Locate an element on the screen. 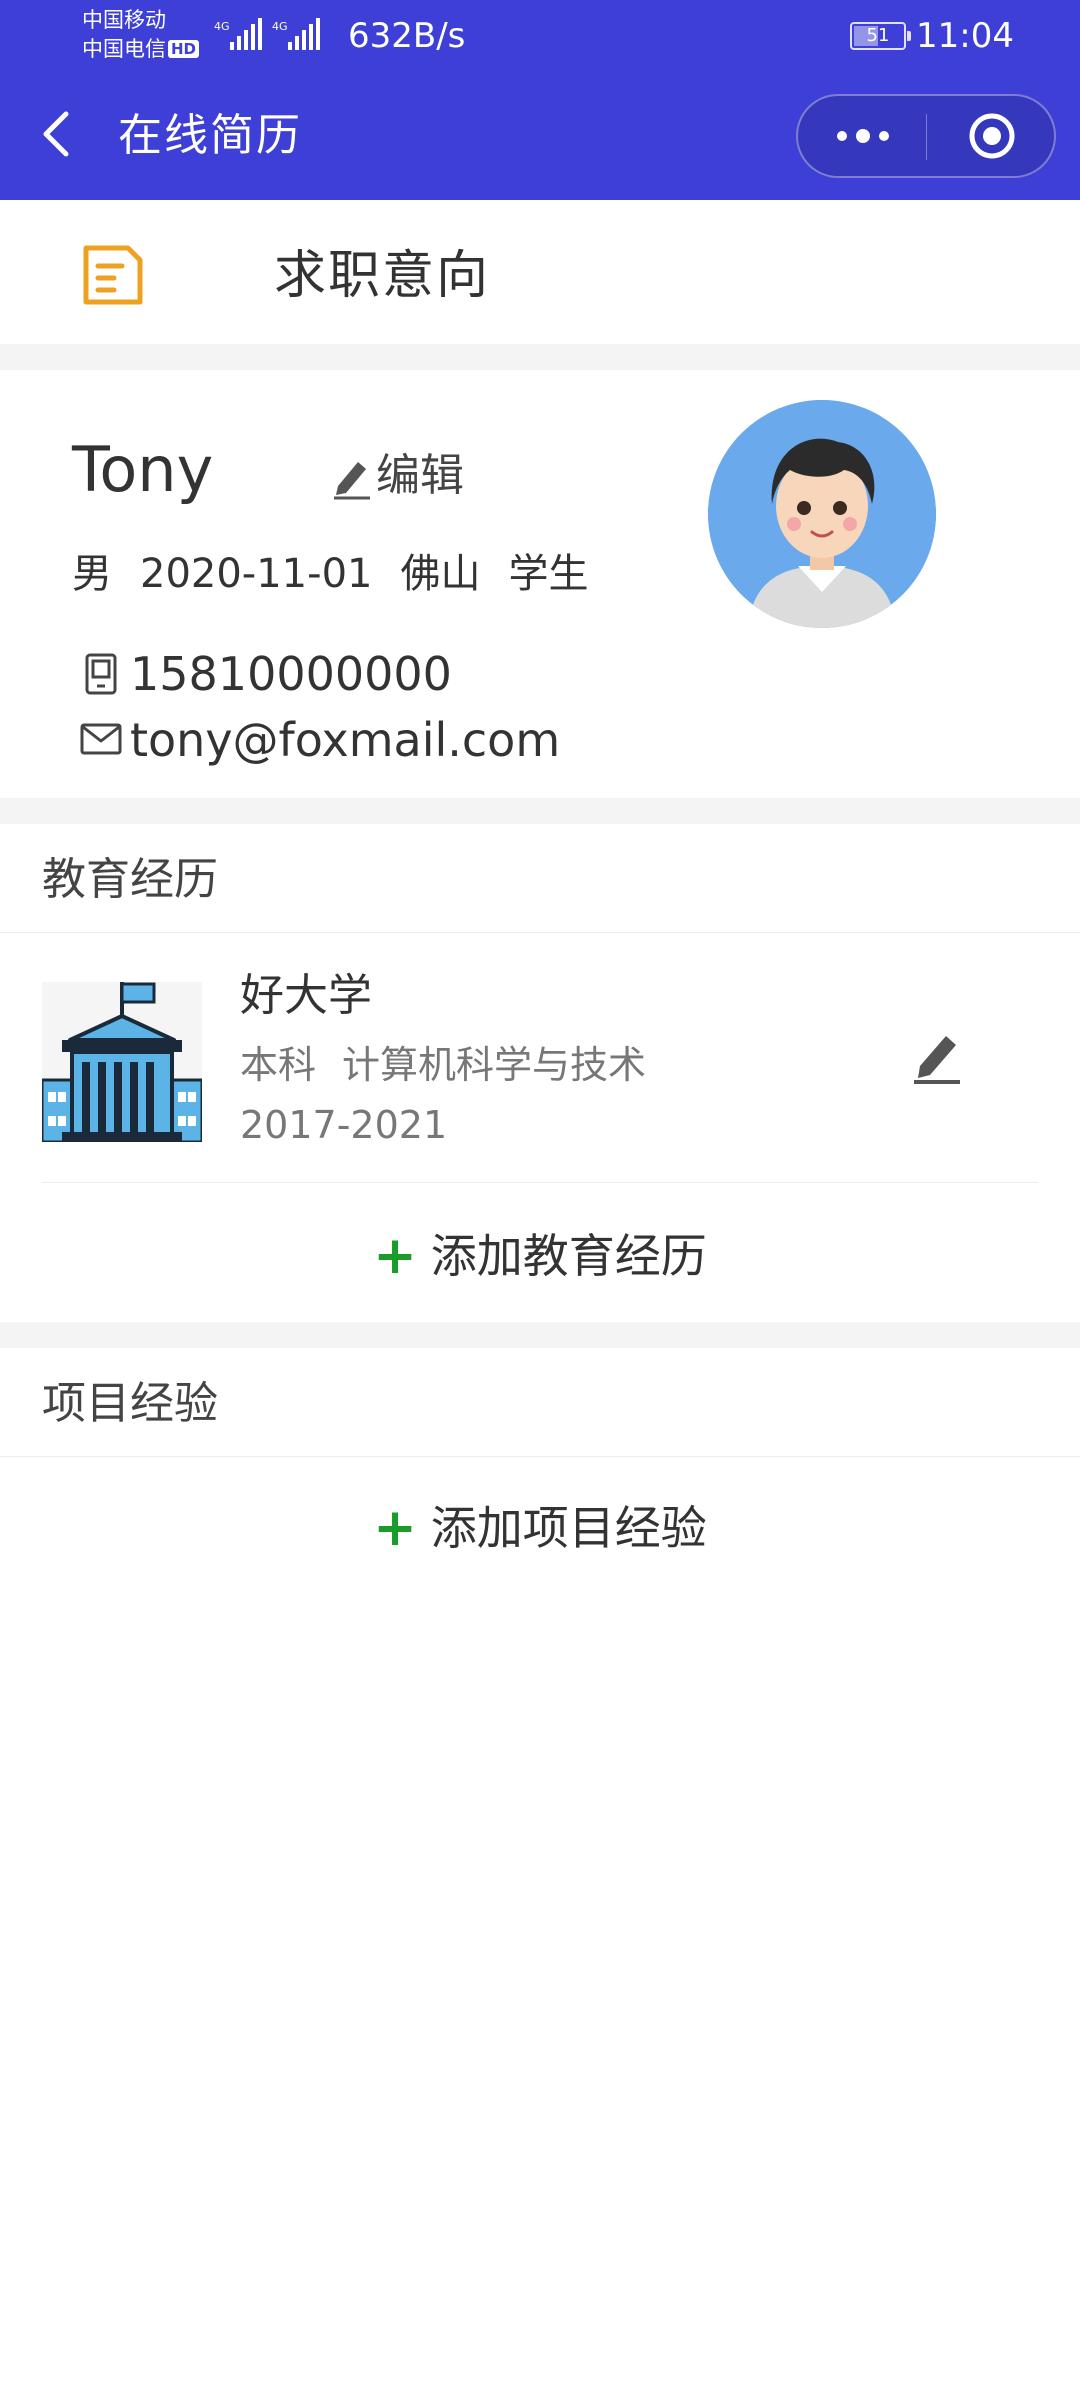 The width and height of the screenshot is (1080, 2400). add-education-label: 添加教育经历 is located at coordinates (568, 1256).